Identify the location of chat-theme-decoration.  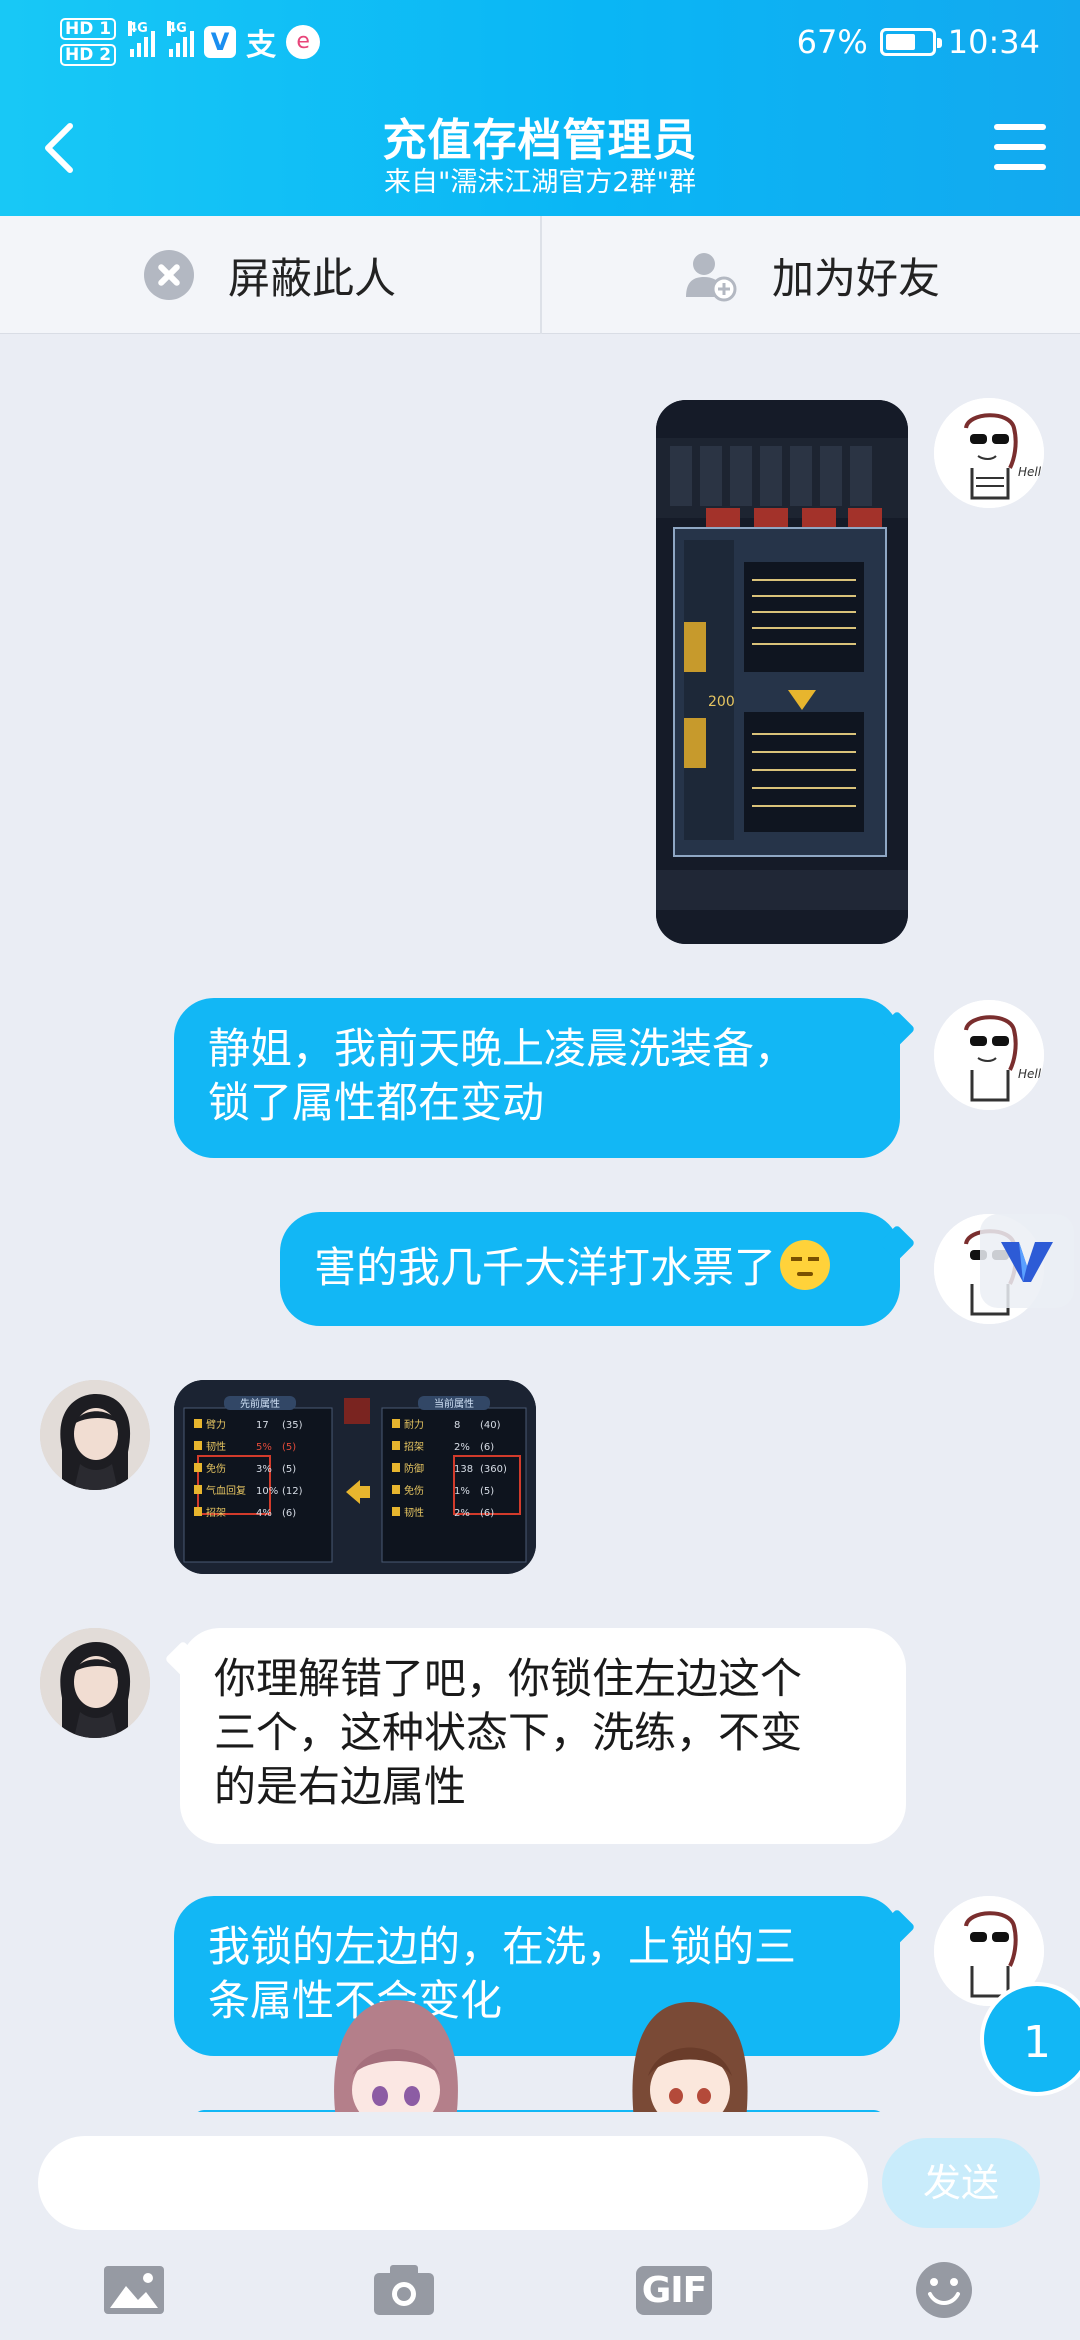
(690, 2061).